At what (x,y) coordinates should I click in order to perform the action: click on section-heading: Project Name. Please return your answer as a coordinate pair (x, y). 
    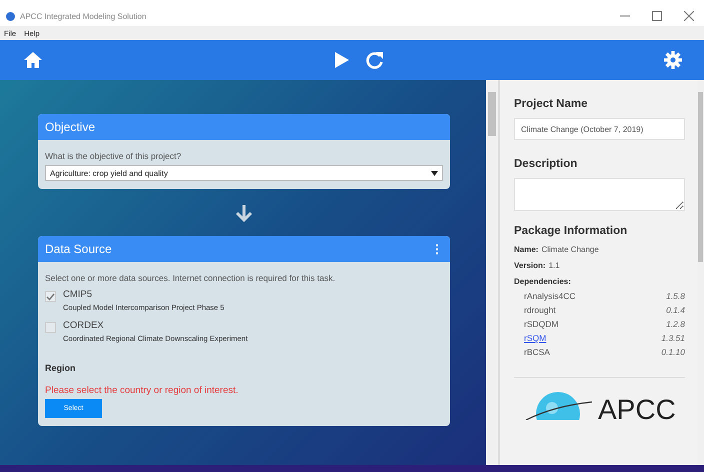
    Looking at the image, I should click on (551, 104).